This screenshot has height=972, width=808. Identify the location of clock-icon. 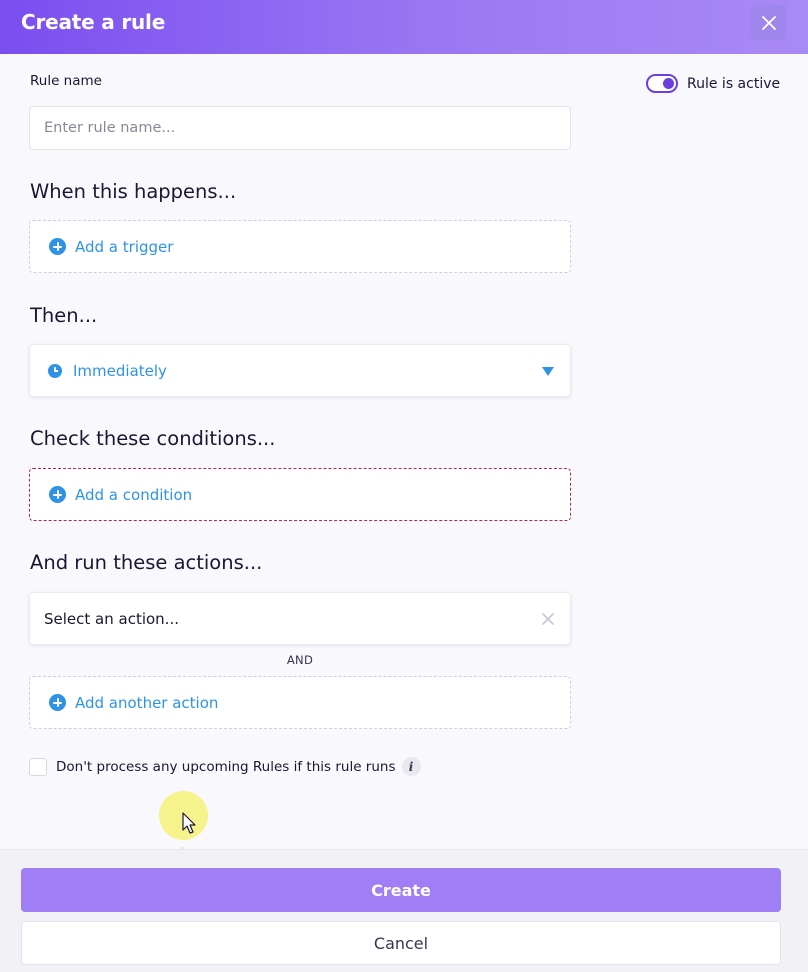
(55, 370).